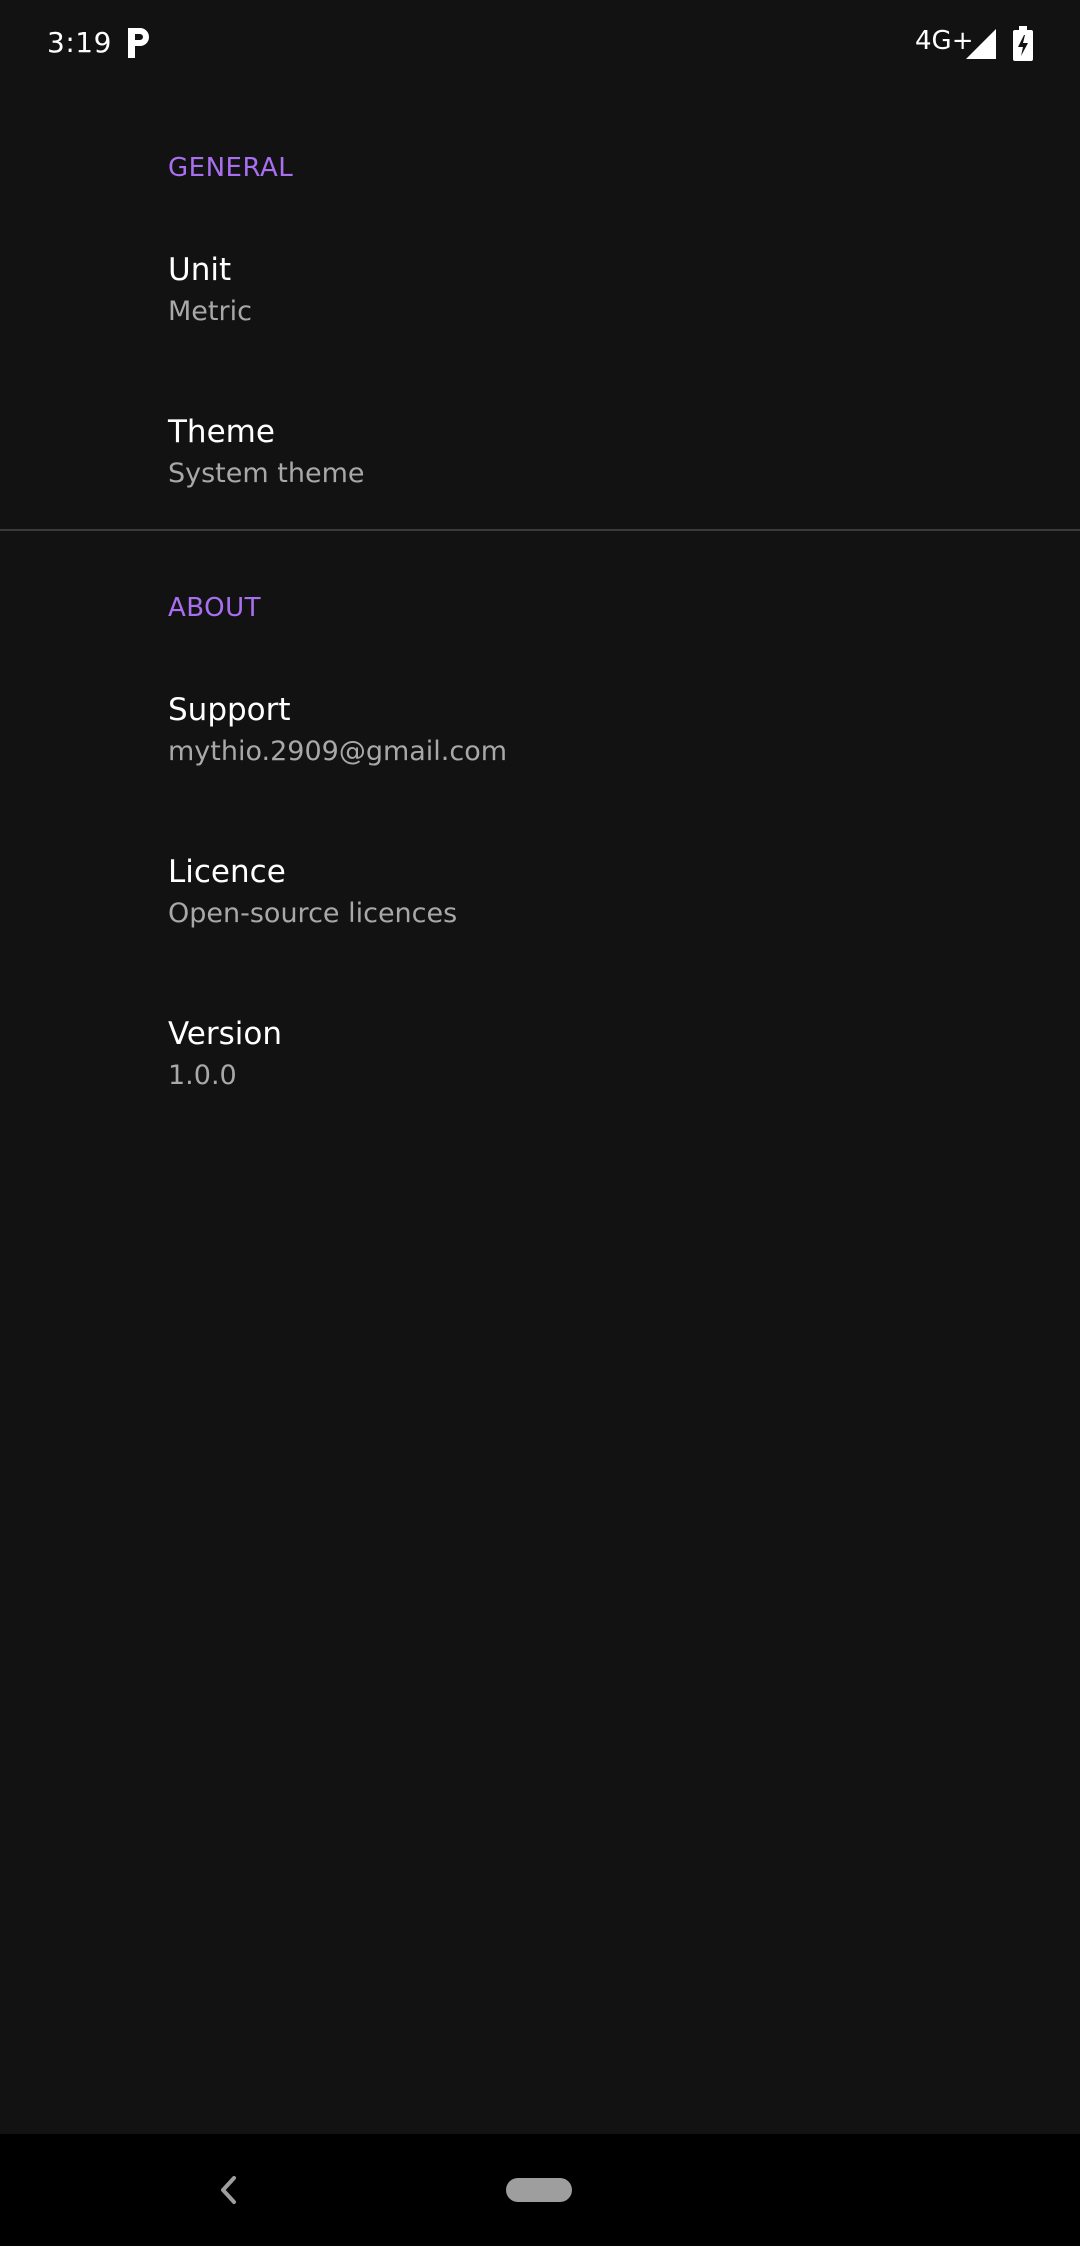 The height and width of the screenshot is (2246, 1080). I want to click on pref-support-summary: mythio.2909@gmail.com, so click(338, 751).